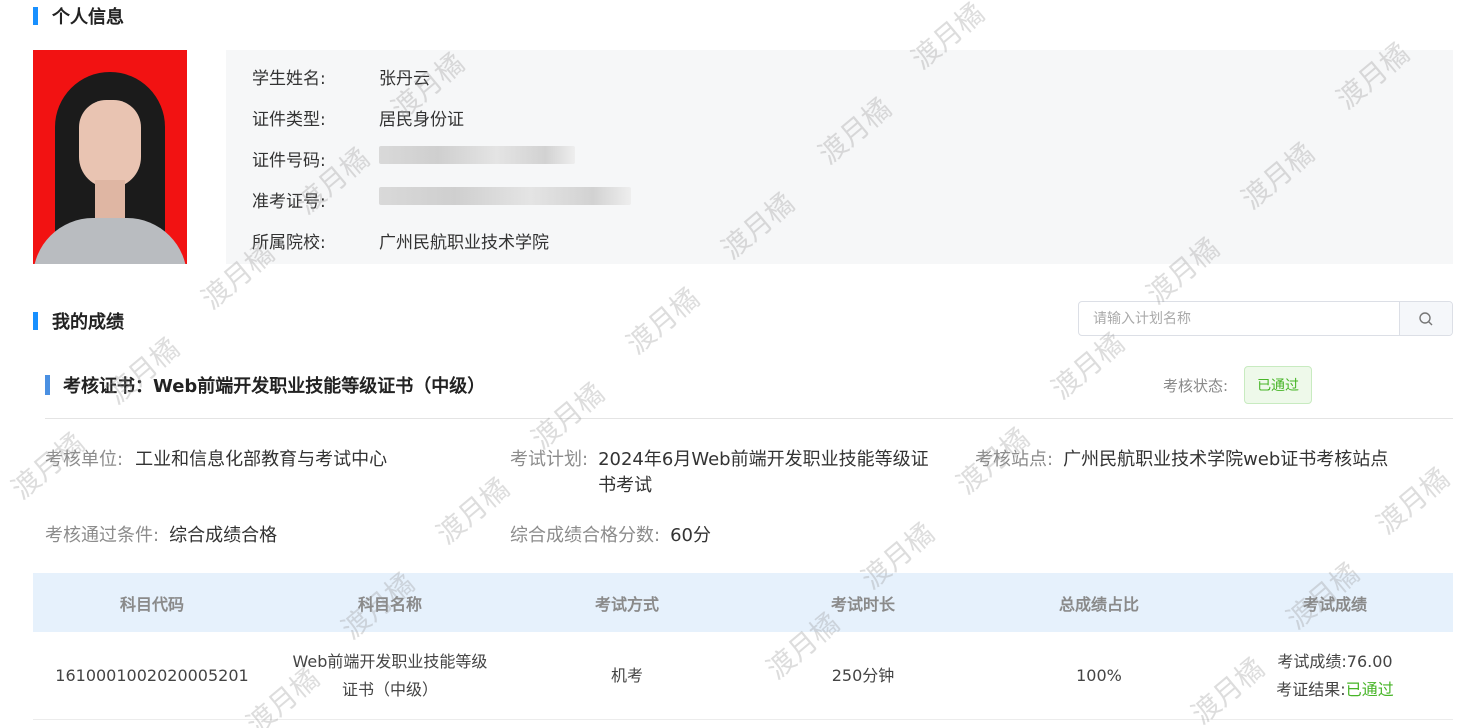 The height and width of the screenshot is (728, 1472). What do you see at coordinates (763, 473) in the screenshot?
I see `field-value: 2024年6月Web前端开发职业技能等级证 书考试` at bounding box center [763, 473].